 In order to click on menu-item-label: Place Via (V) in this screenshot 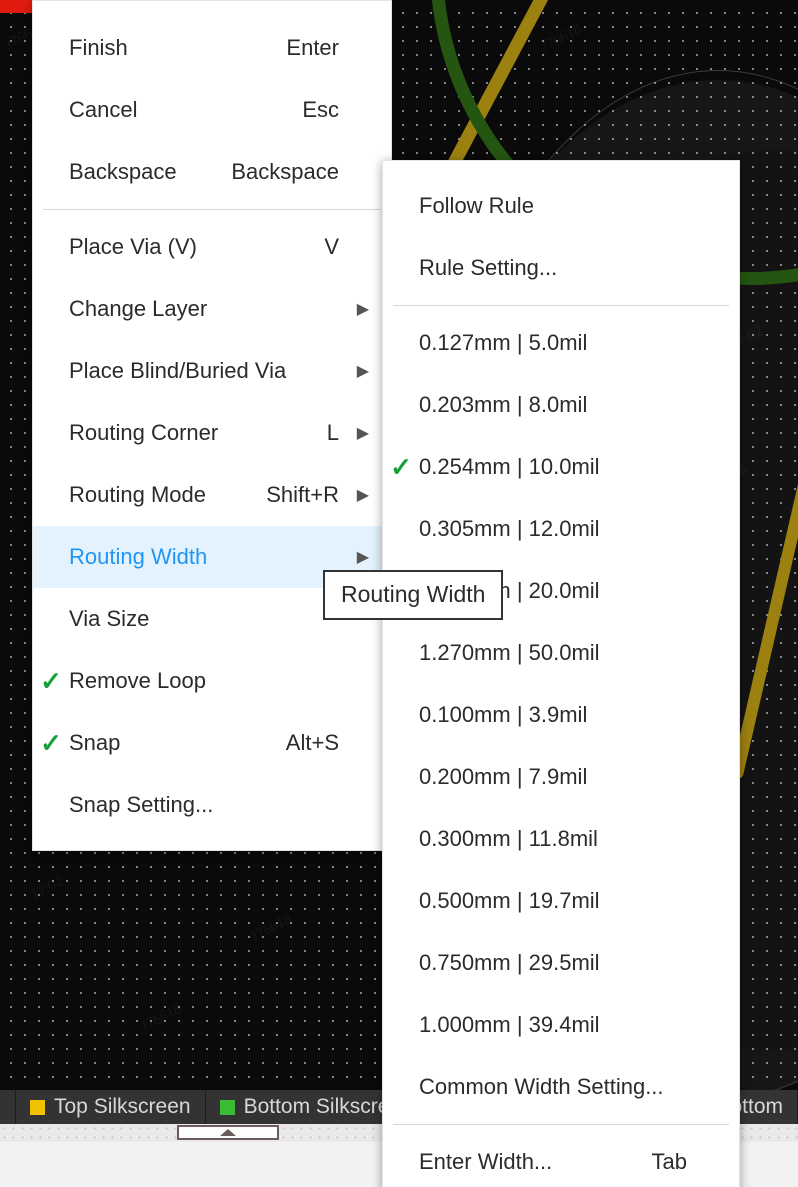, I will do `click(133, 246)`.